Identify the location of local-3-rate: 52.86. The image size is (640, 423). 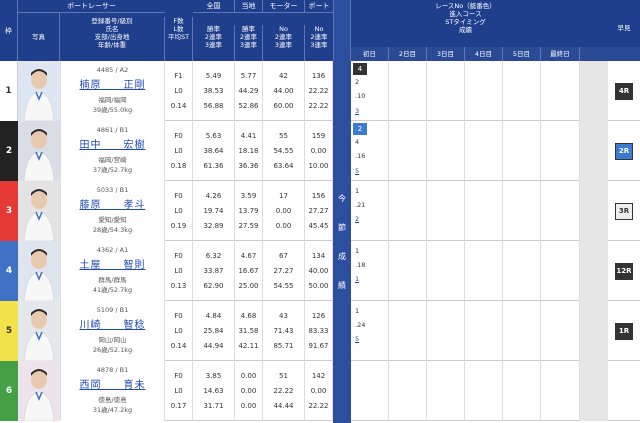
(248, 106).